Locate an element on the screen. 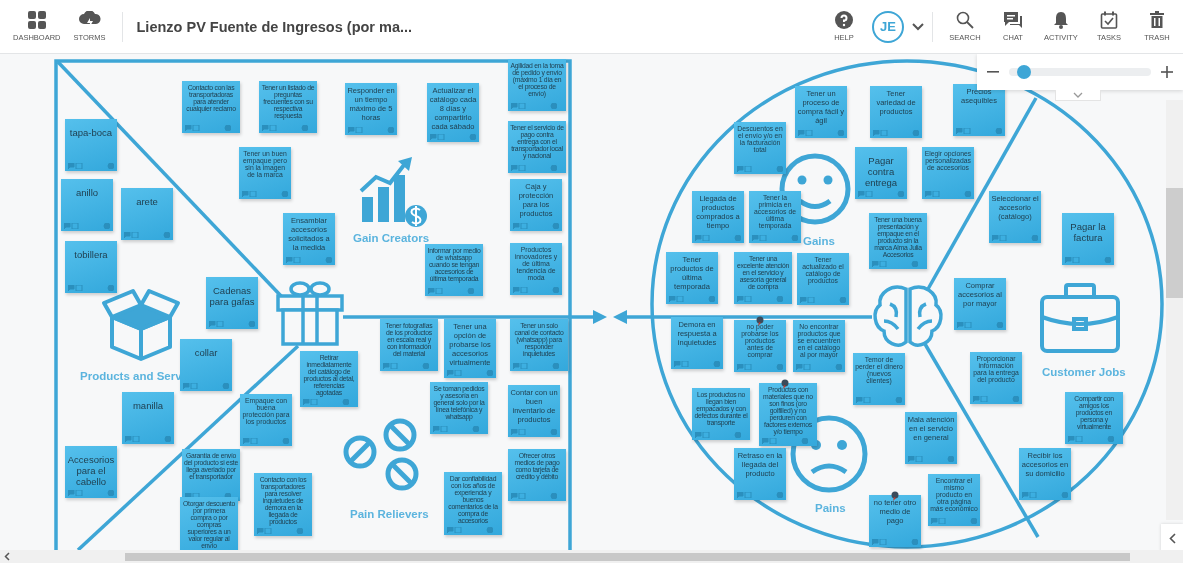  horizontal-scrollbar is located at coordinates (591, 556).